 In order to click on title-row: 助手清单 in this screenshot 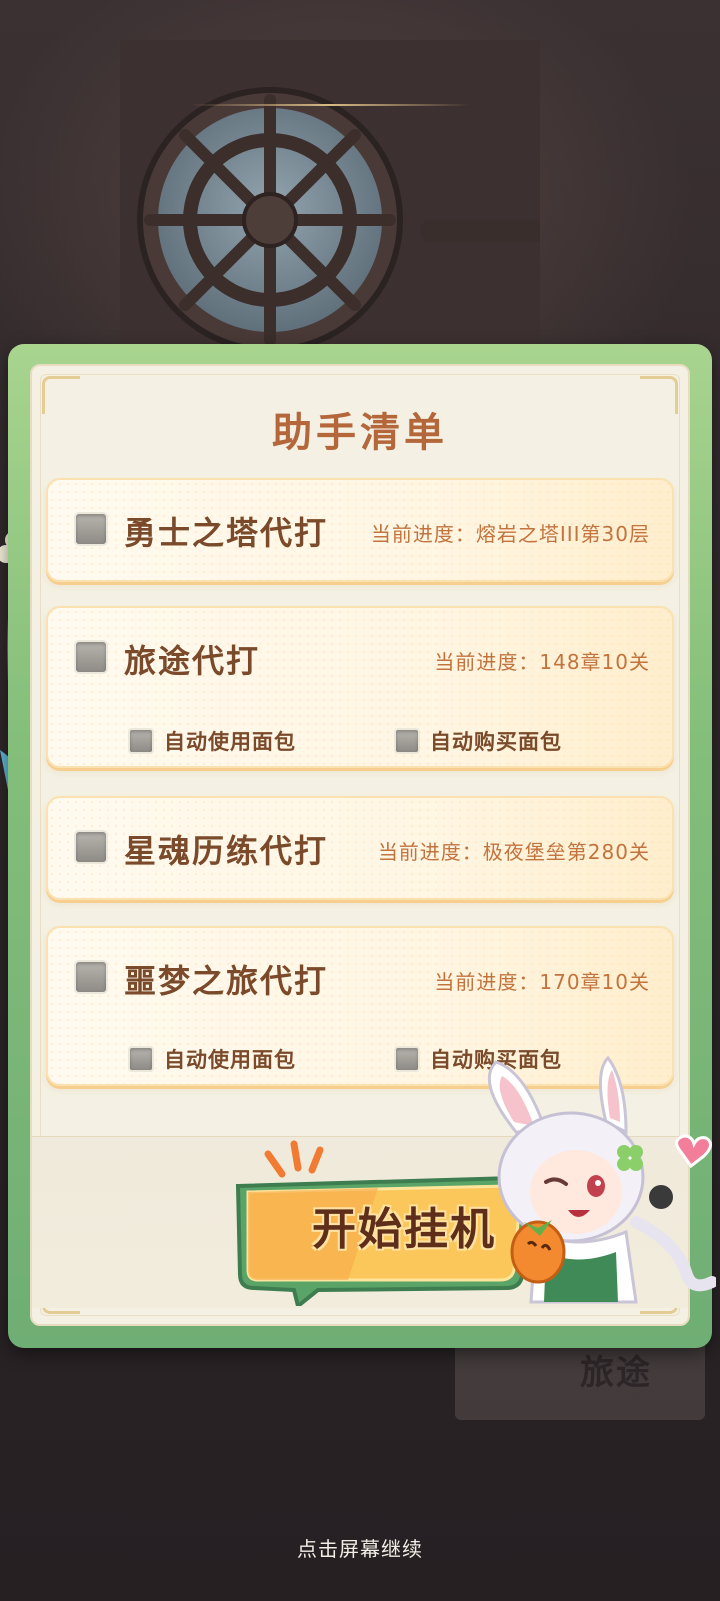, I will do `click(360, 429)`.